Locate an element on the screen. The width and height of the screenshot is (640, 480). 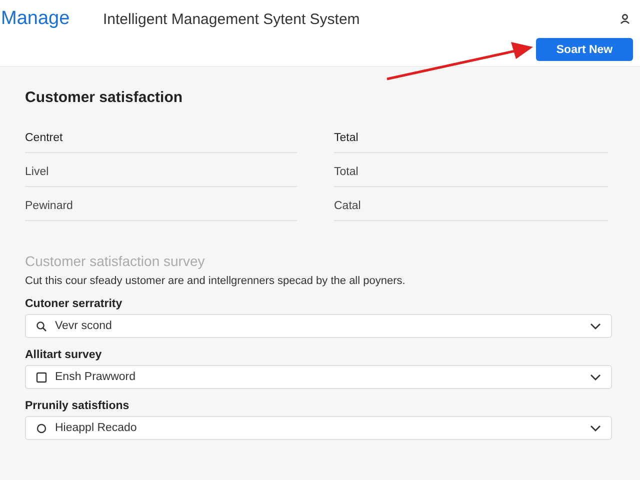
field-label: Allitart survey is located at coordinates (64, 355).